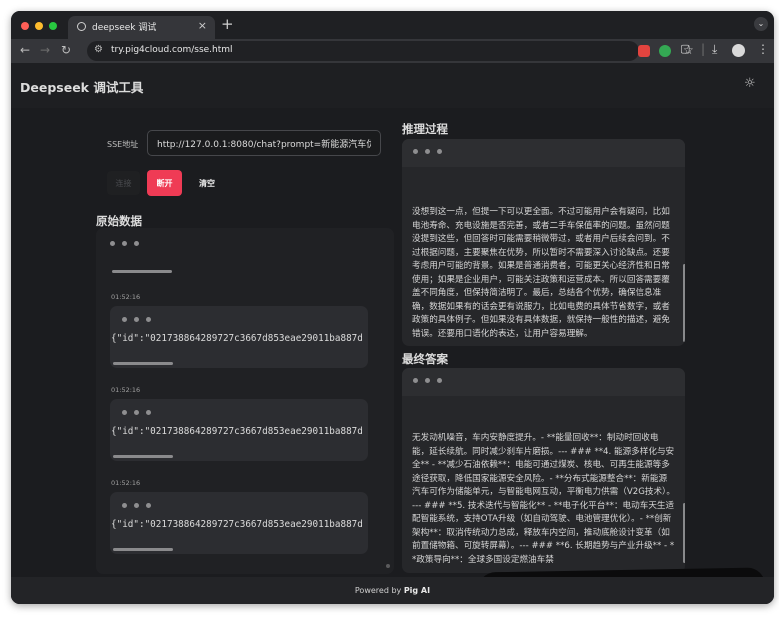 This screenshot has width=779, height=623. Describe the element at coordinates (123, 144) in the screenshot. I see `sse-label: SSE地址` at that location.